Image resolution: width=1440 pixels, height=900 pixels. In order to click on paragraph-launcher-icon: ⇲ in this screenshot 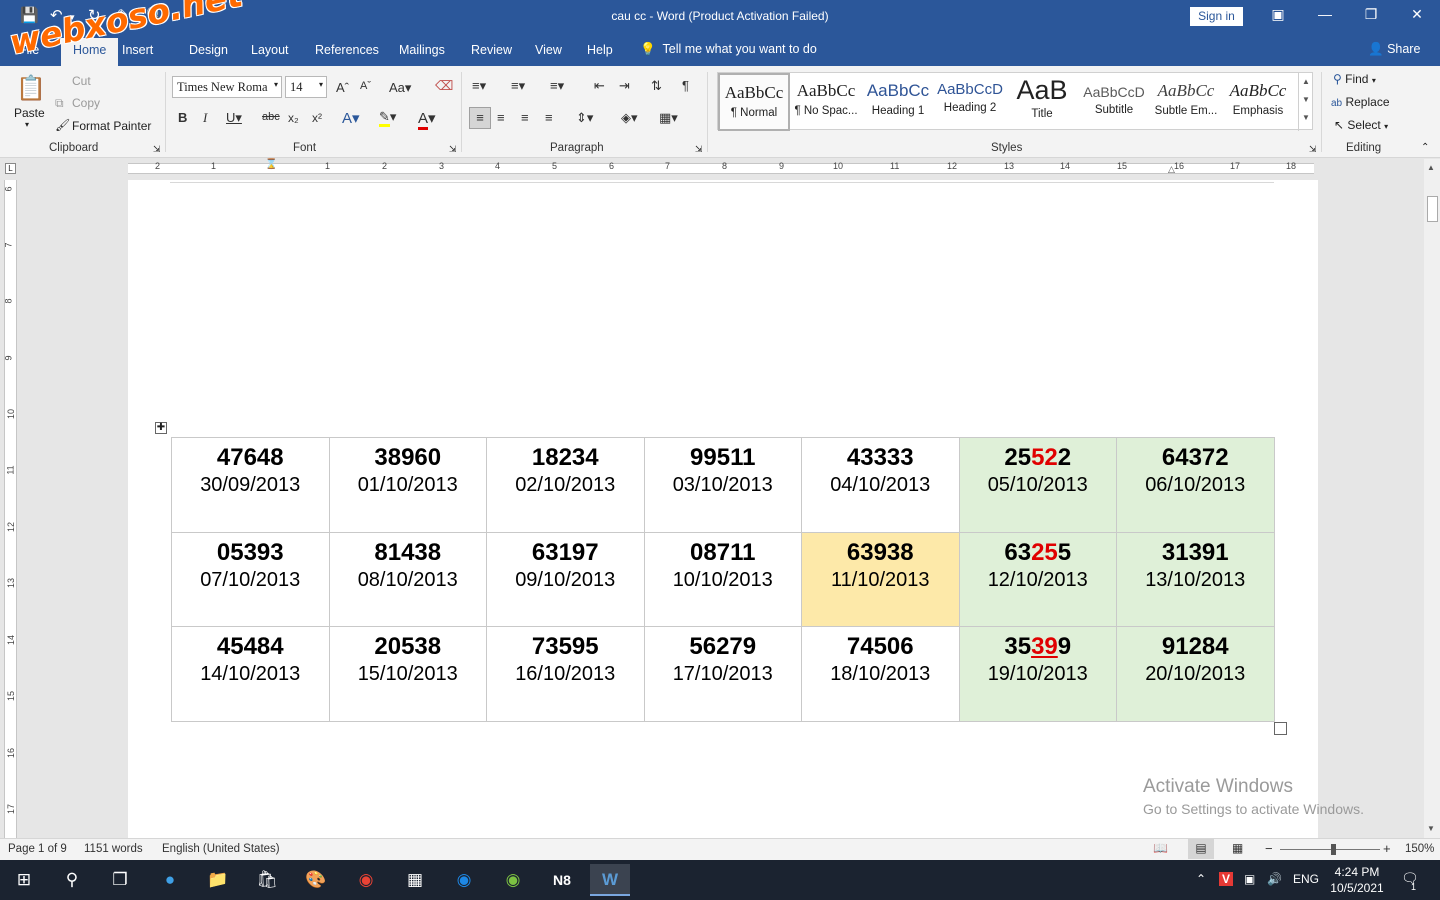, I will do `click(699, 149)`.